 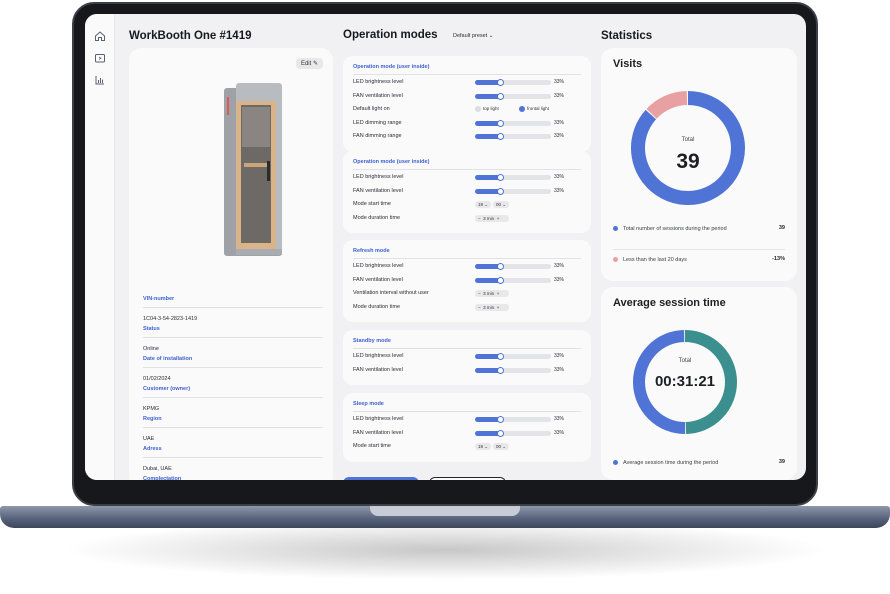 What do you see at coordinates (467, 110) in the screenshot?
I see `mode-setting-row: Default light on top light frontal light` at bounding box center [467, 110].